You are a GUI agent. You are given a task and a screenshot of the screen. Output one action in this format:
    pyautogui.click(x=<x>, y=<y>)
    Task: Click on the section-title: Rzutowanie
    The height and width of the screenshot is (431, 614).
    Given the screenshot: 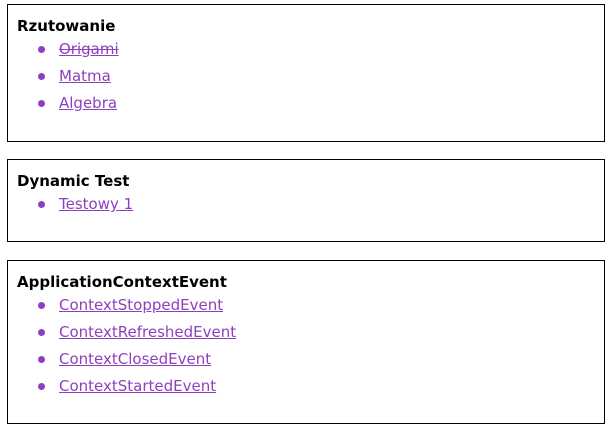 What is the action you would take?
    pyautogui.click(x=66, y=26)
    